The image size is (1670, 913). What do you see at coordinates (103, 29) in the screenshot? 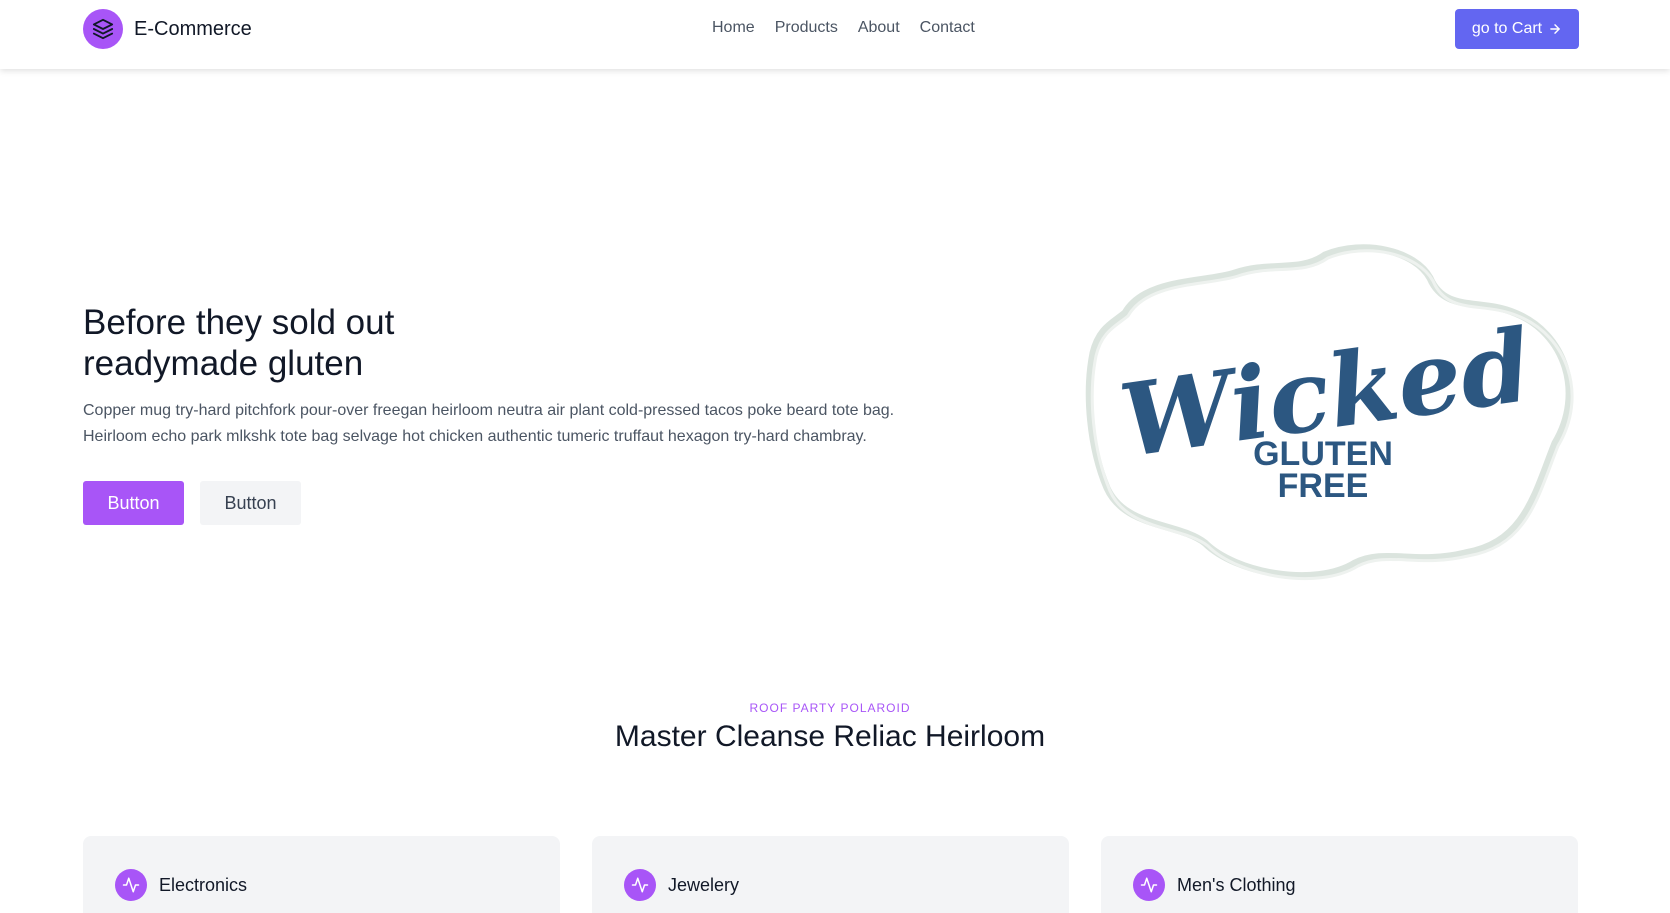
I see `layers-icon` at bounding box center [103, 29].